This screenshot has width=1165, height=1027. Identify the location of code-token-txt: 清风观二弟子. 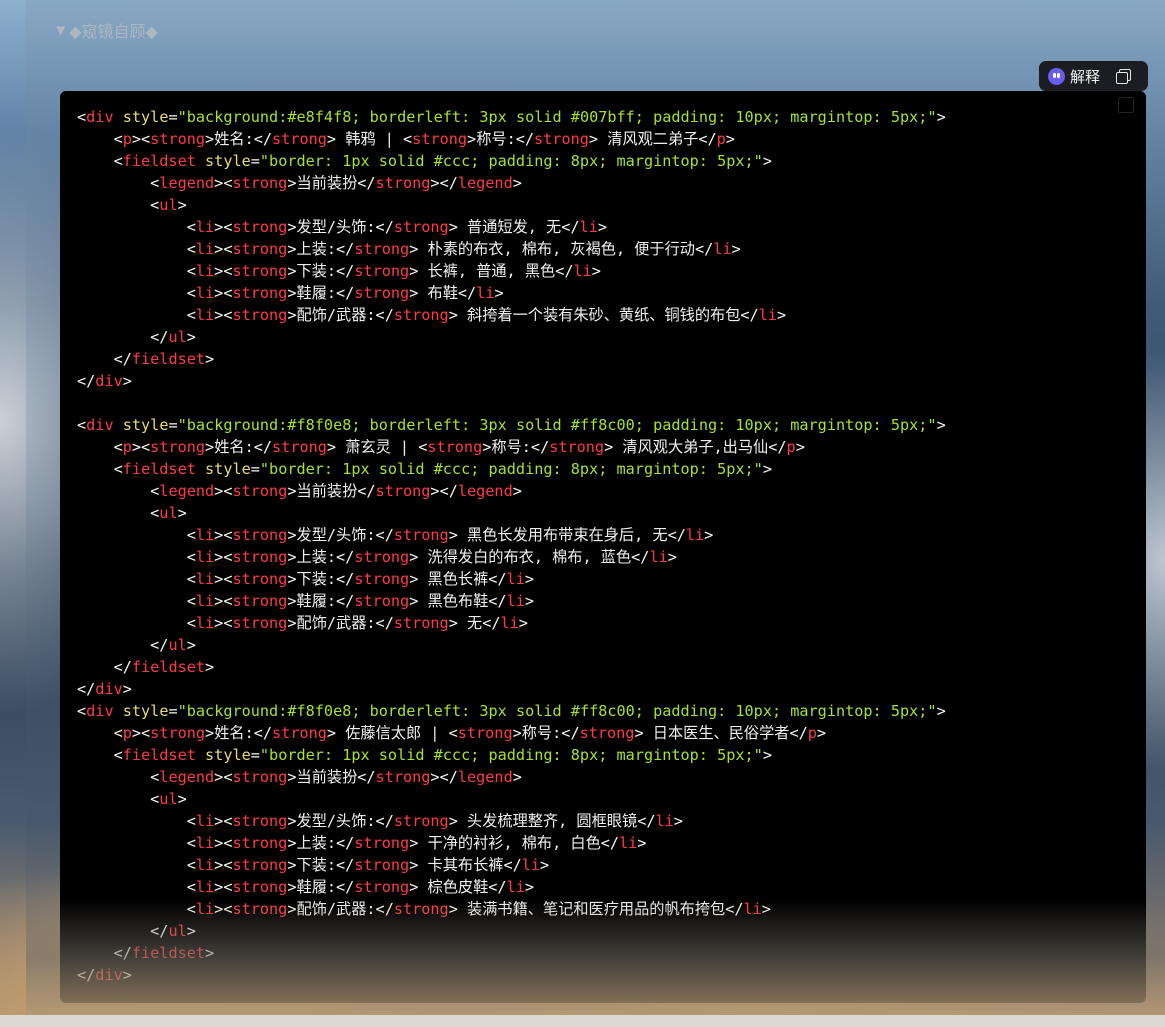
(653, 139).